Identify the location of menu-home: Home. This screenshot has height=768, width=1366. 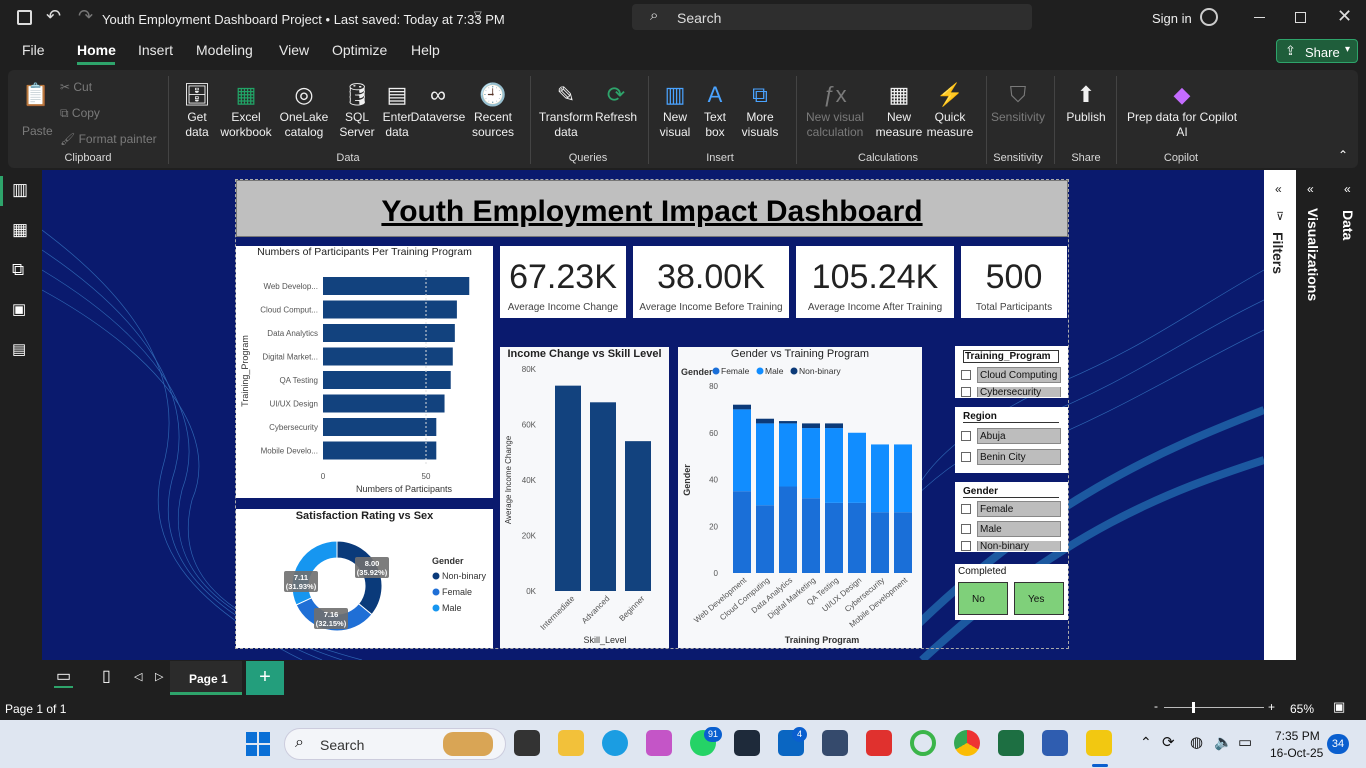
(96, 50).